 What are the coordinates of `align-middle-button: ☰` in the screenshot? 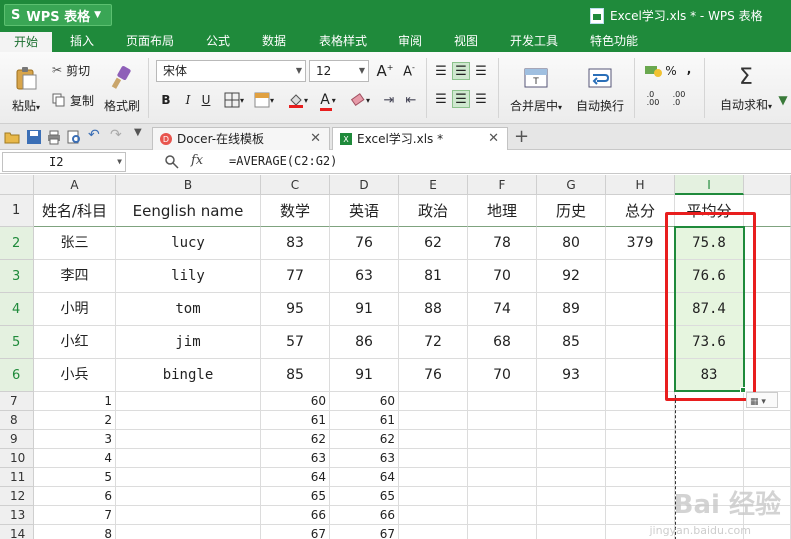 It's located at (461, 71).